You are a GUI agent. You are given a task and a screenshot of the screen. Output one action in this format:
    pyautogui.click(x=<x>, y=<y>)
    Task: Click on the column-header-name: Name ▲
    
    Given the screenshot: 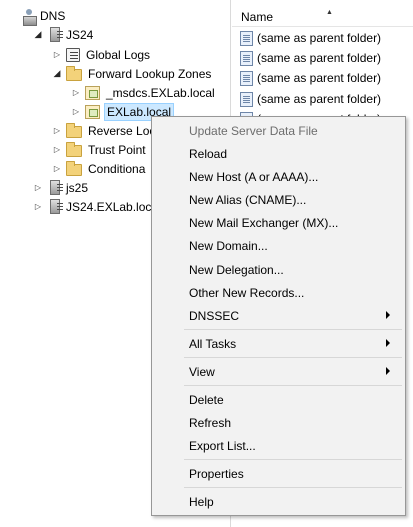 What is the action you would take?
    pyautogui.click(x=322, y=17)
    